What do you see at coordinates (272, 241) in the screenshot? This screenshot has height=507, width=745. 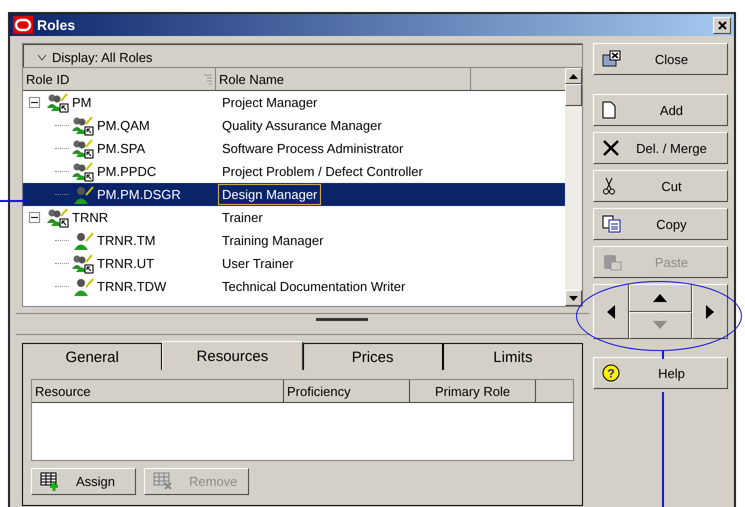 I see `role-name: Training Manager` at bounding box center [272, 241].